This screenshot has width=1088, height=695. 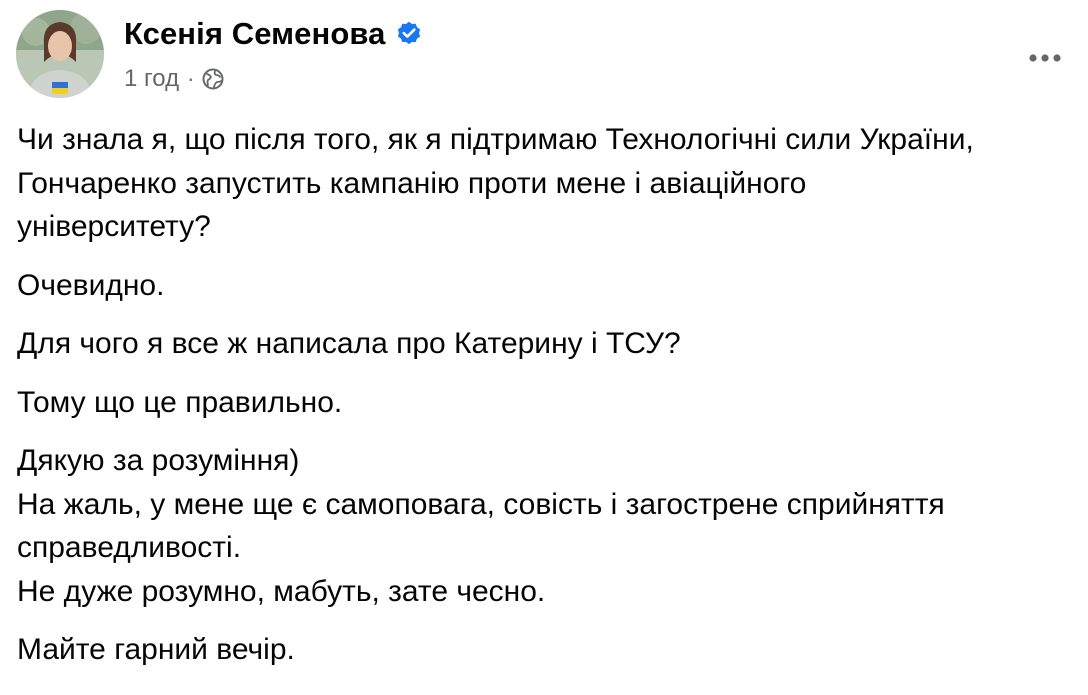 What do you see at coordinates (213, 79) in the screenshot?
I see `globe-icon` at bounding box center [213, 79].